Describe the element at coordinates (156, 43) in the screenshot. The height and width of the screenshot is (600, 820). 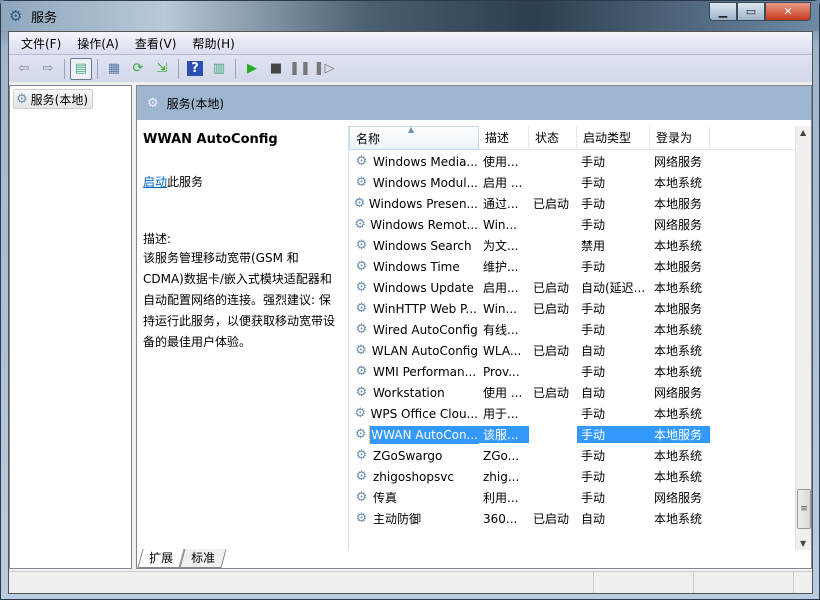
I see `menu-view: 查看(V)` at that location.